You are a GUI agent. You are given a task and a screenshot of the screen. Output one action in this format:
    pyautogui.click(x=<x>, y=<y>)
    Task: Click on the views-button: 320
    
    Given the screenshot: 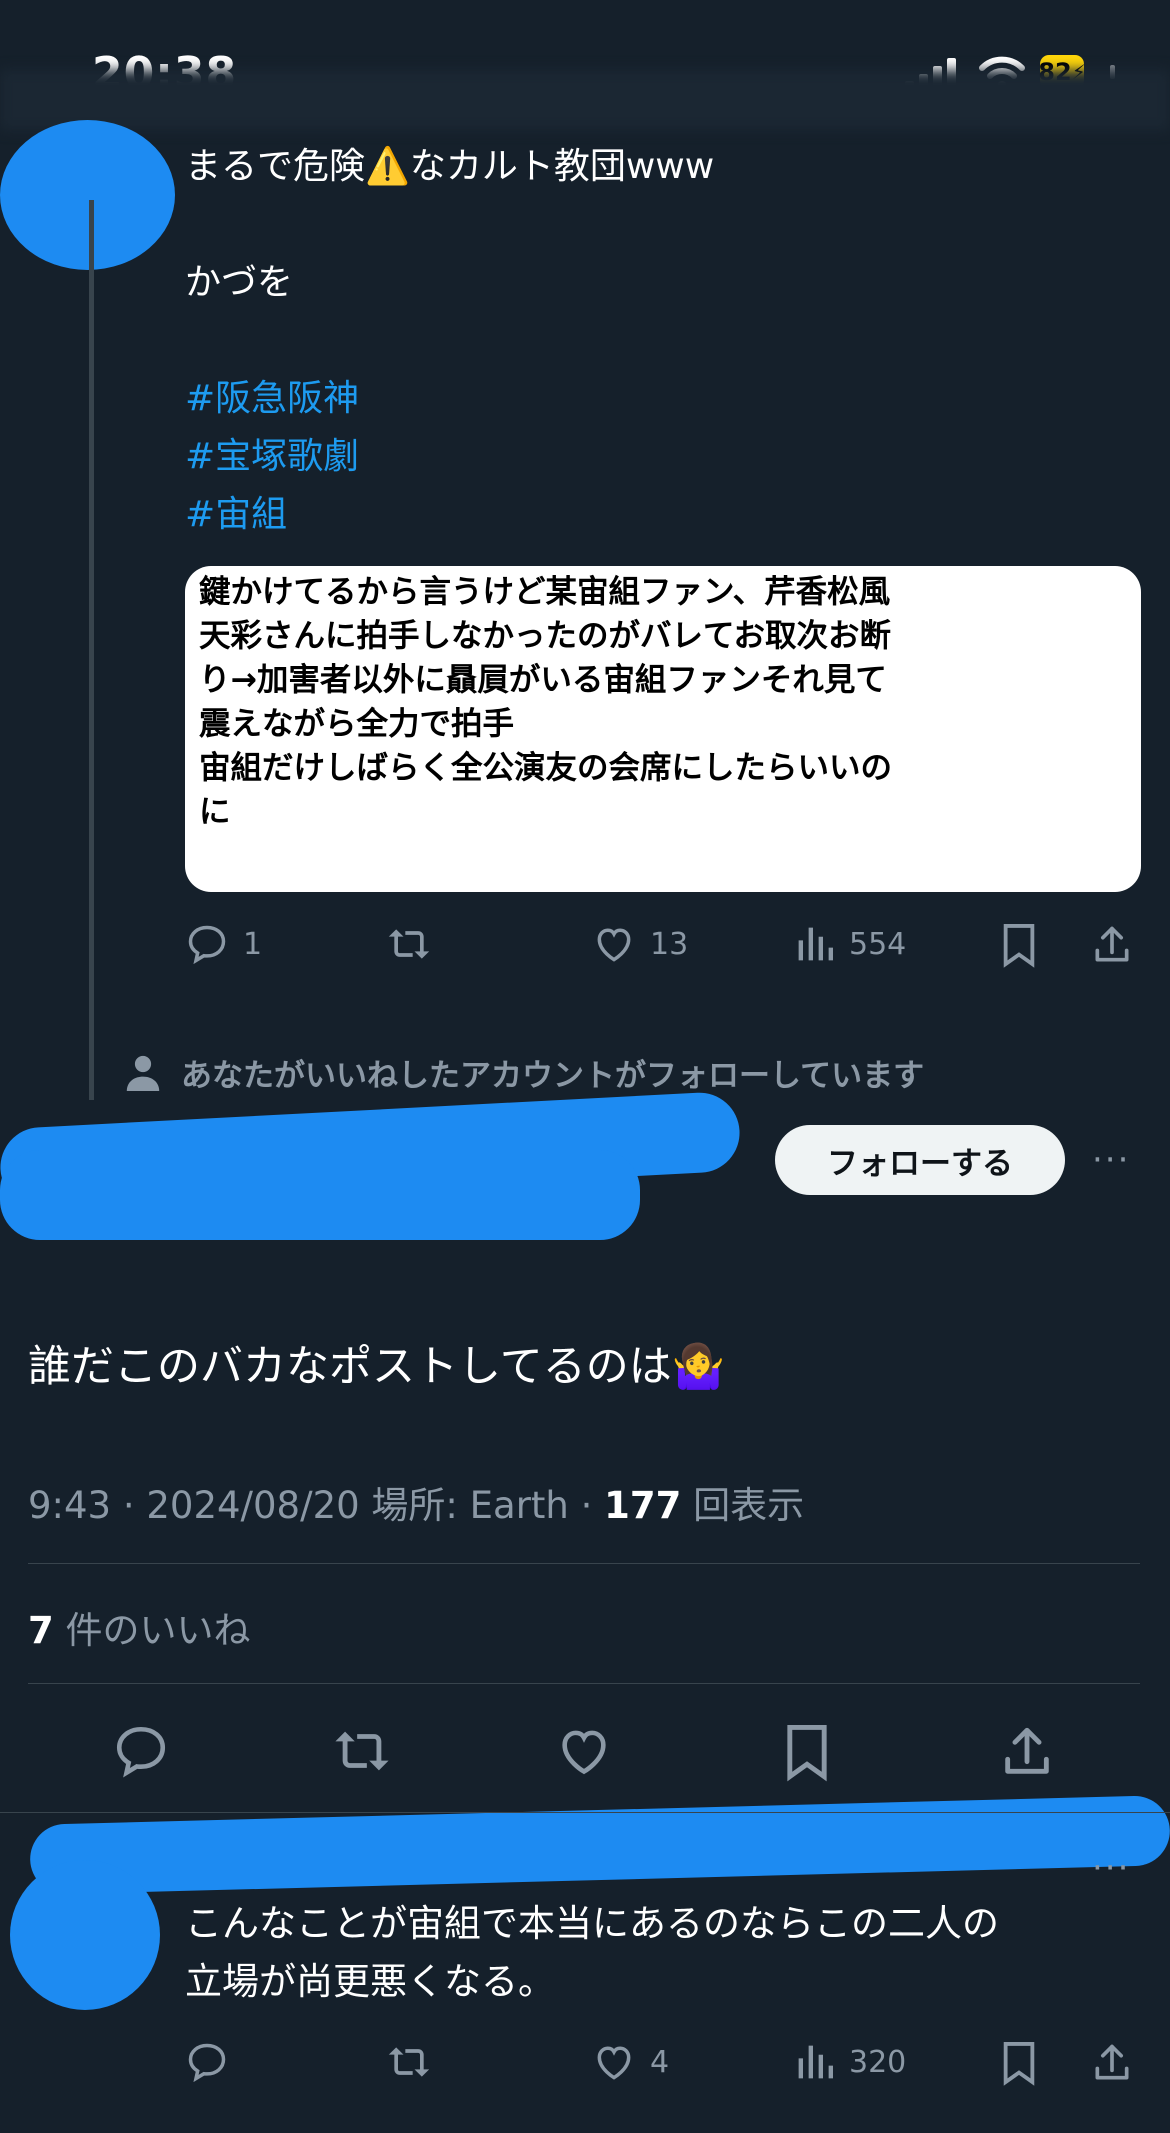 What is the action you would take?
    pyautogui.click(x=850, y=2062)
    